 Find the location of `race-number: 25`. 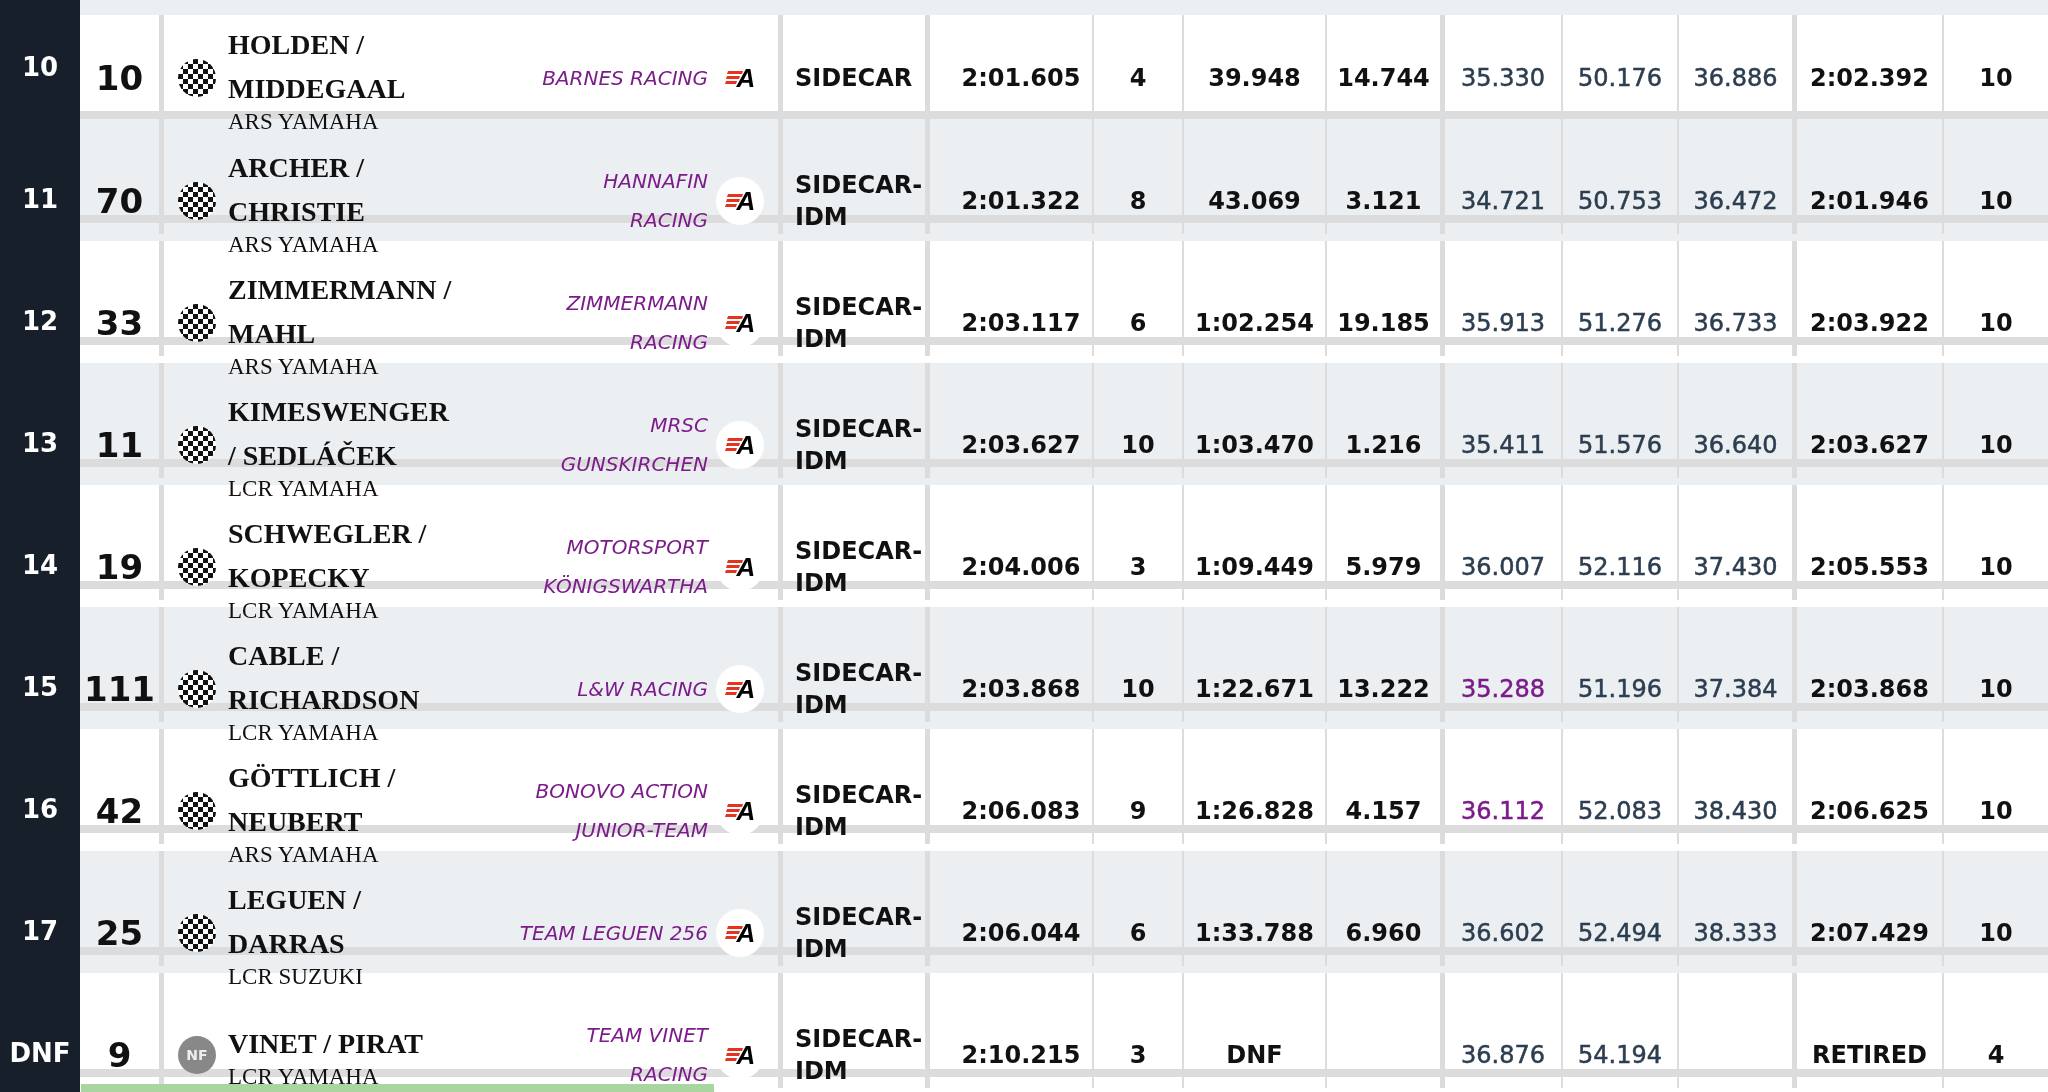

race-number: 25 is located at coordinates (122, 908).